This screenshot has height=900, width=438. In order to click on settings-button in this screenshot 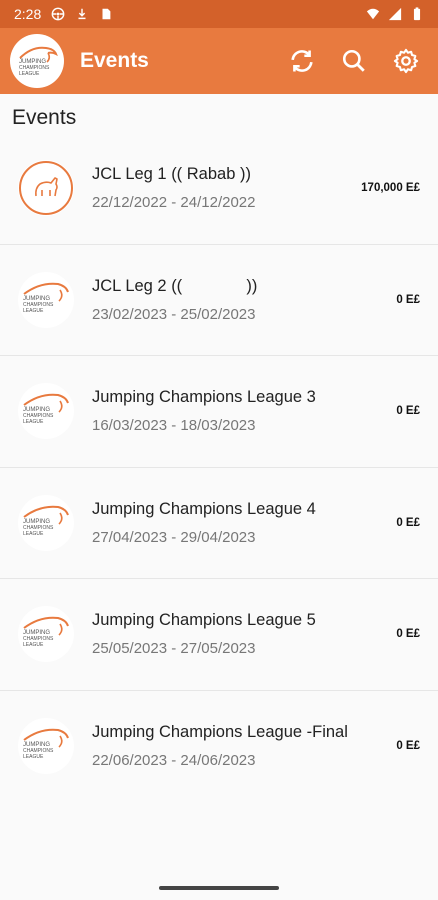, I will do `click(406, 61)`.